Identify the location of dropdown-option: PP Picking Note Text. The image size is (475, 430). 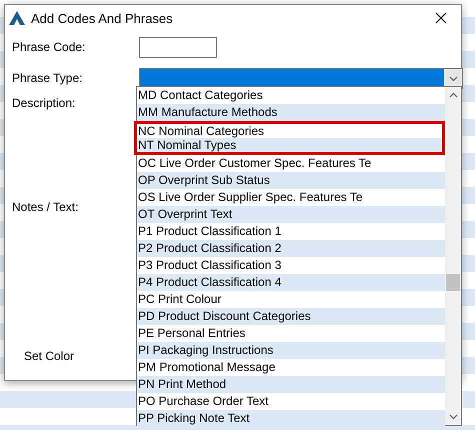
(291, 418).